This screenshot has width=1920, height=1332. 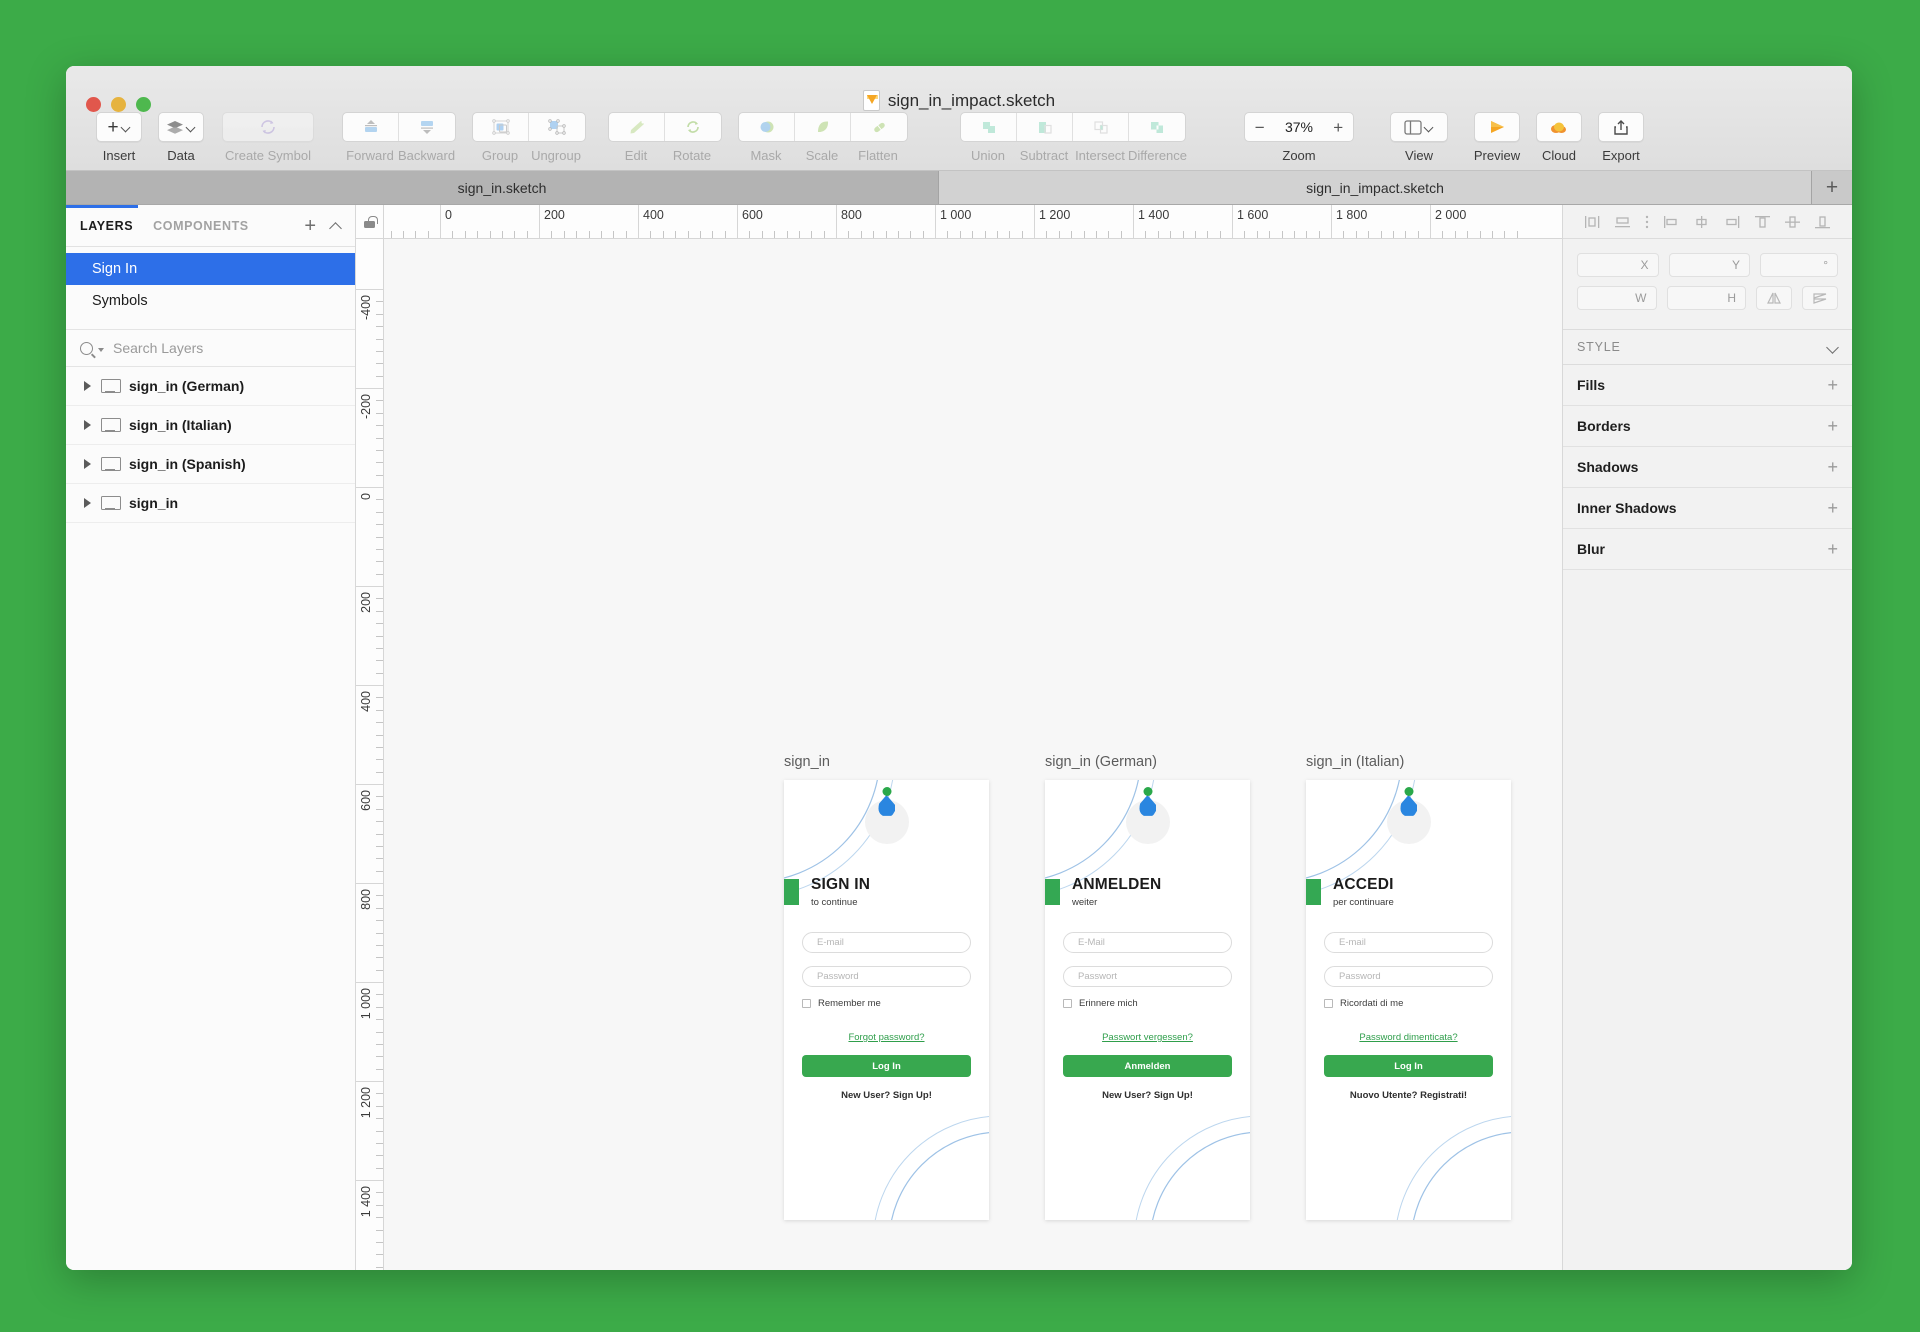 I want to click on login-button: Anmelden, so click(x=1147, y=1066).